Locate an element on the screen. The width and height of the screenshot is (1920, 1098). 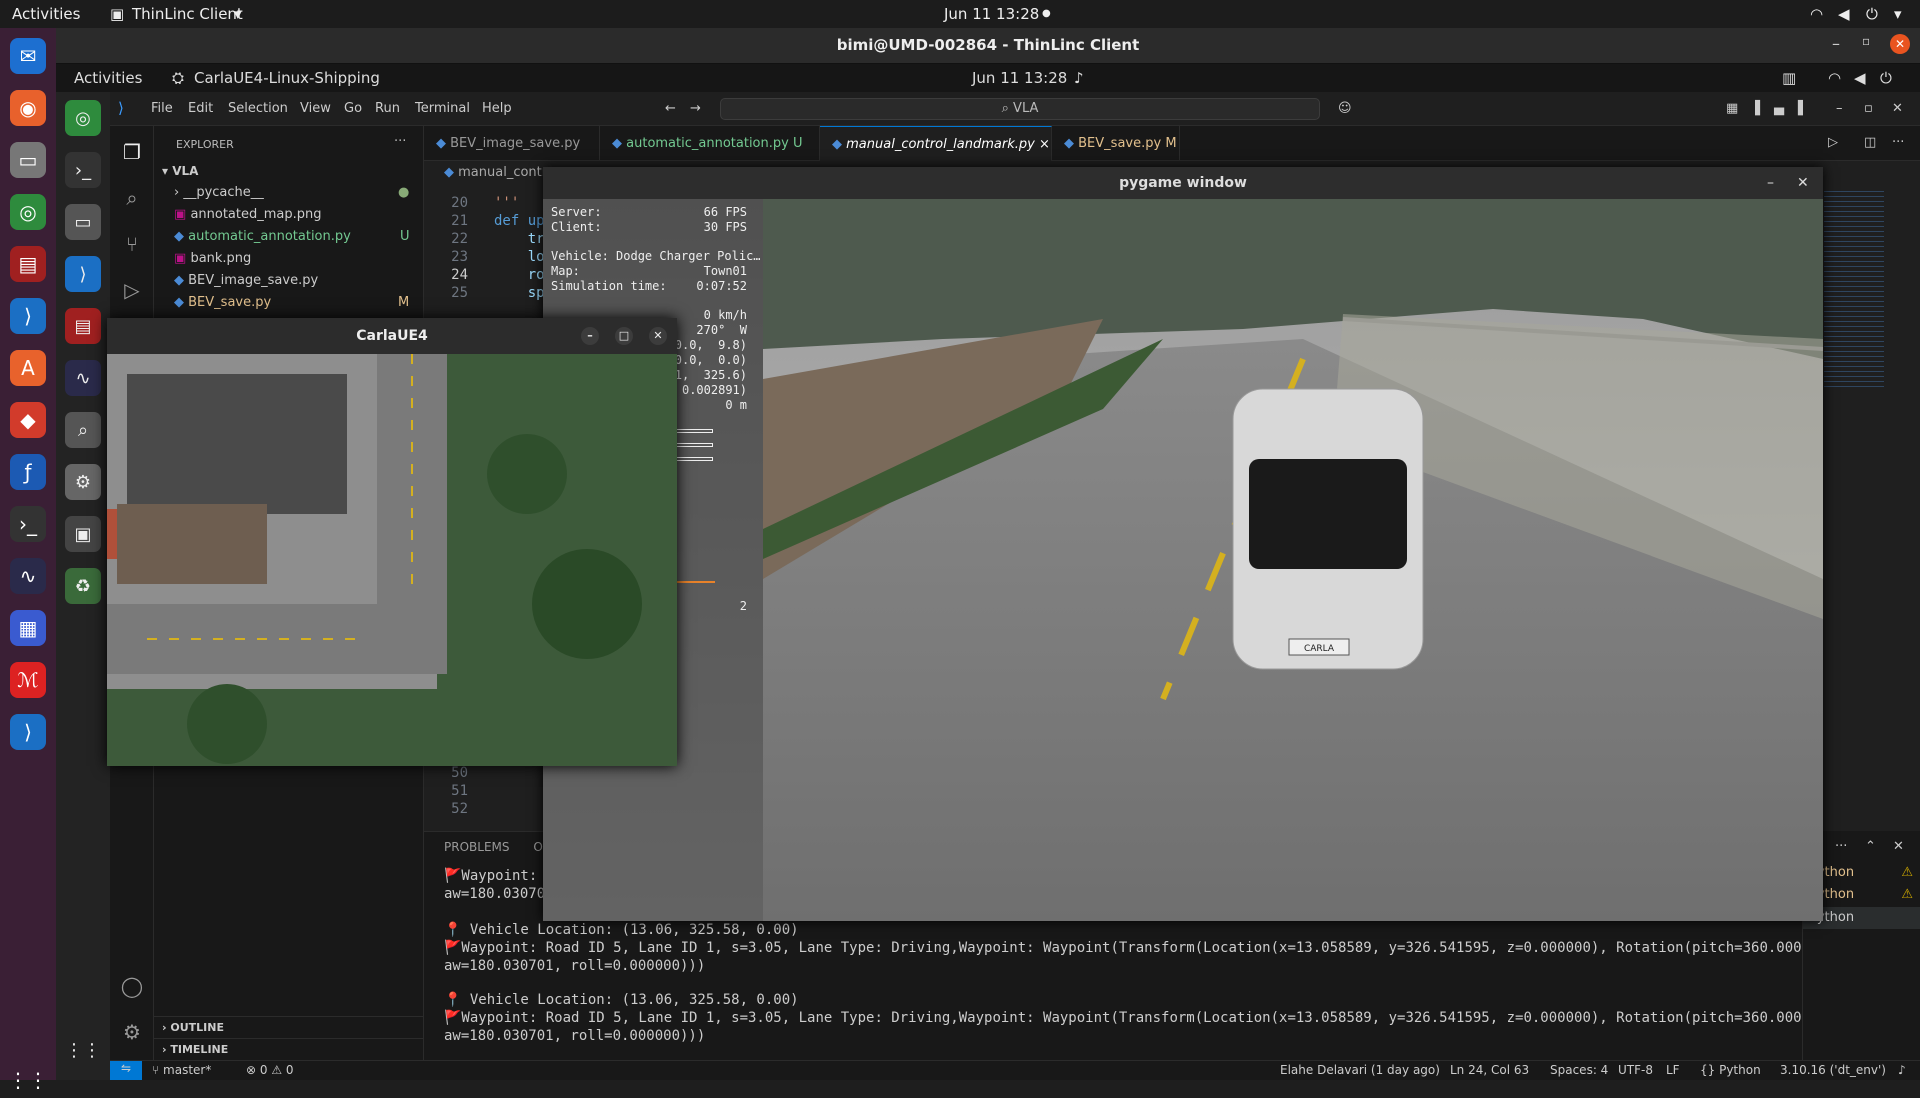
carla-maximize-icon: □ is located at coordinates (624, 336).